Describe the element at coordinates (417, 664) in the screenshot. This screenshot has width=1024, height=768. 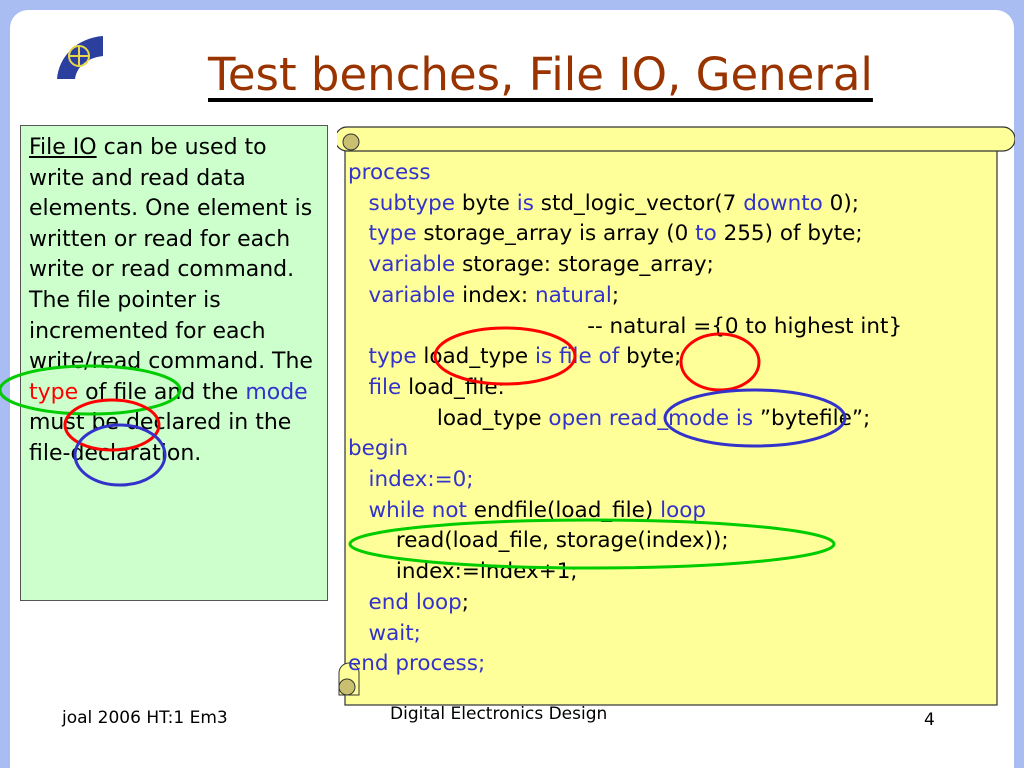
I see `code-keyword: end process;` at that location.